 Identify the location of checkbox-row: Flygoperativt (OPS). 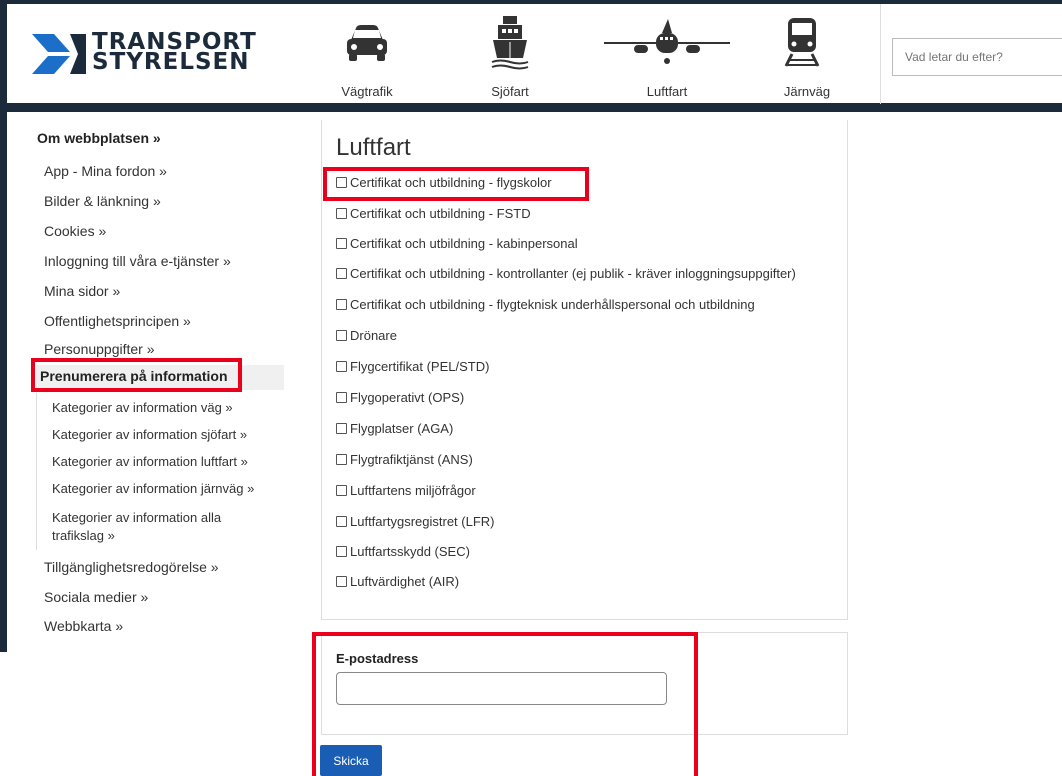
(400, 397).